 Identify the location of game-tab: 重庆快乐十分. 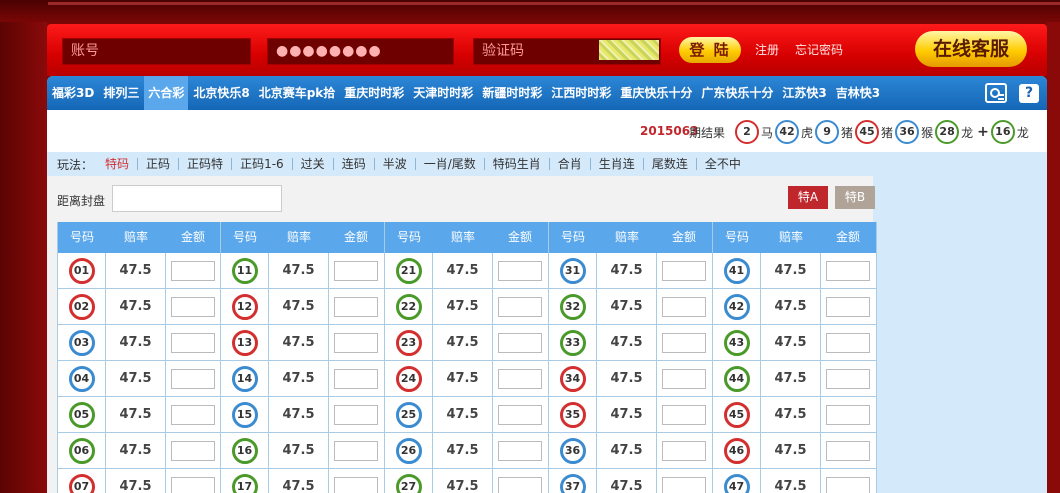
(656, 93).